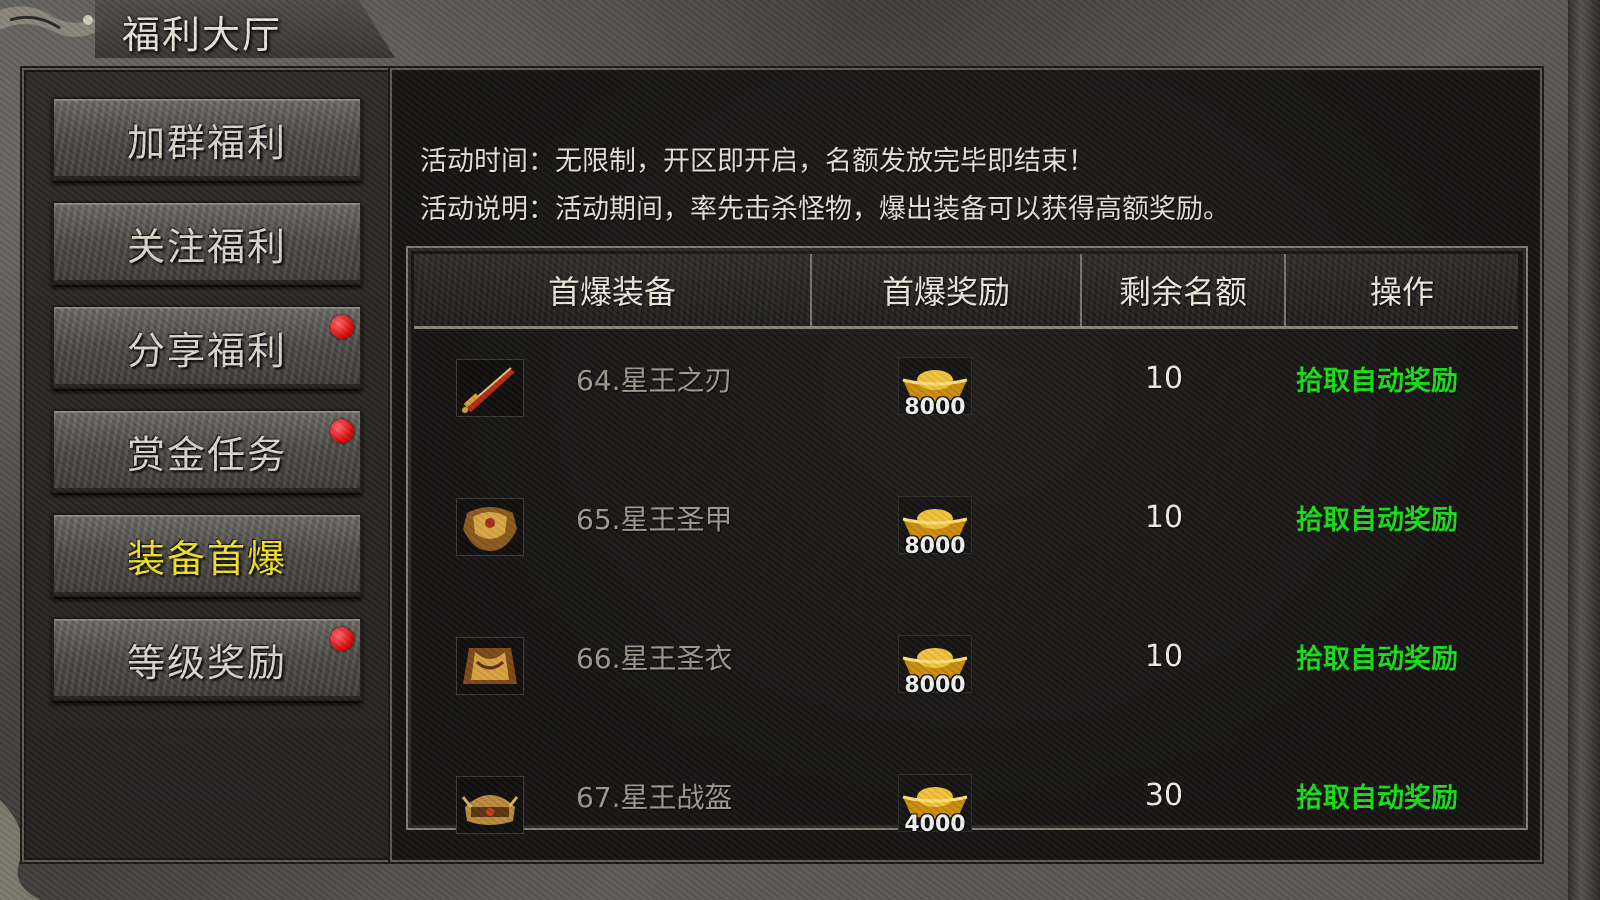 Image resolution: width=1600 pixels, height=900 pixels. Describe the element at coordinates (1584, 450) in the screenshot. I see `frame-right-edge` at that location.